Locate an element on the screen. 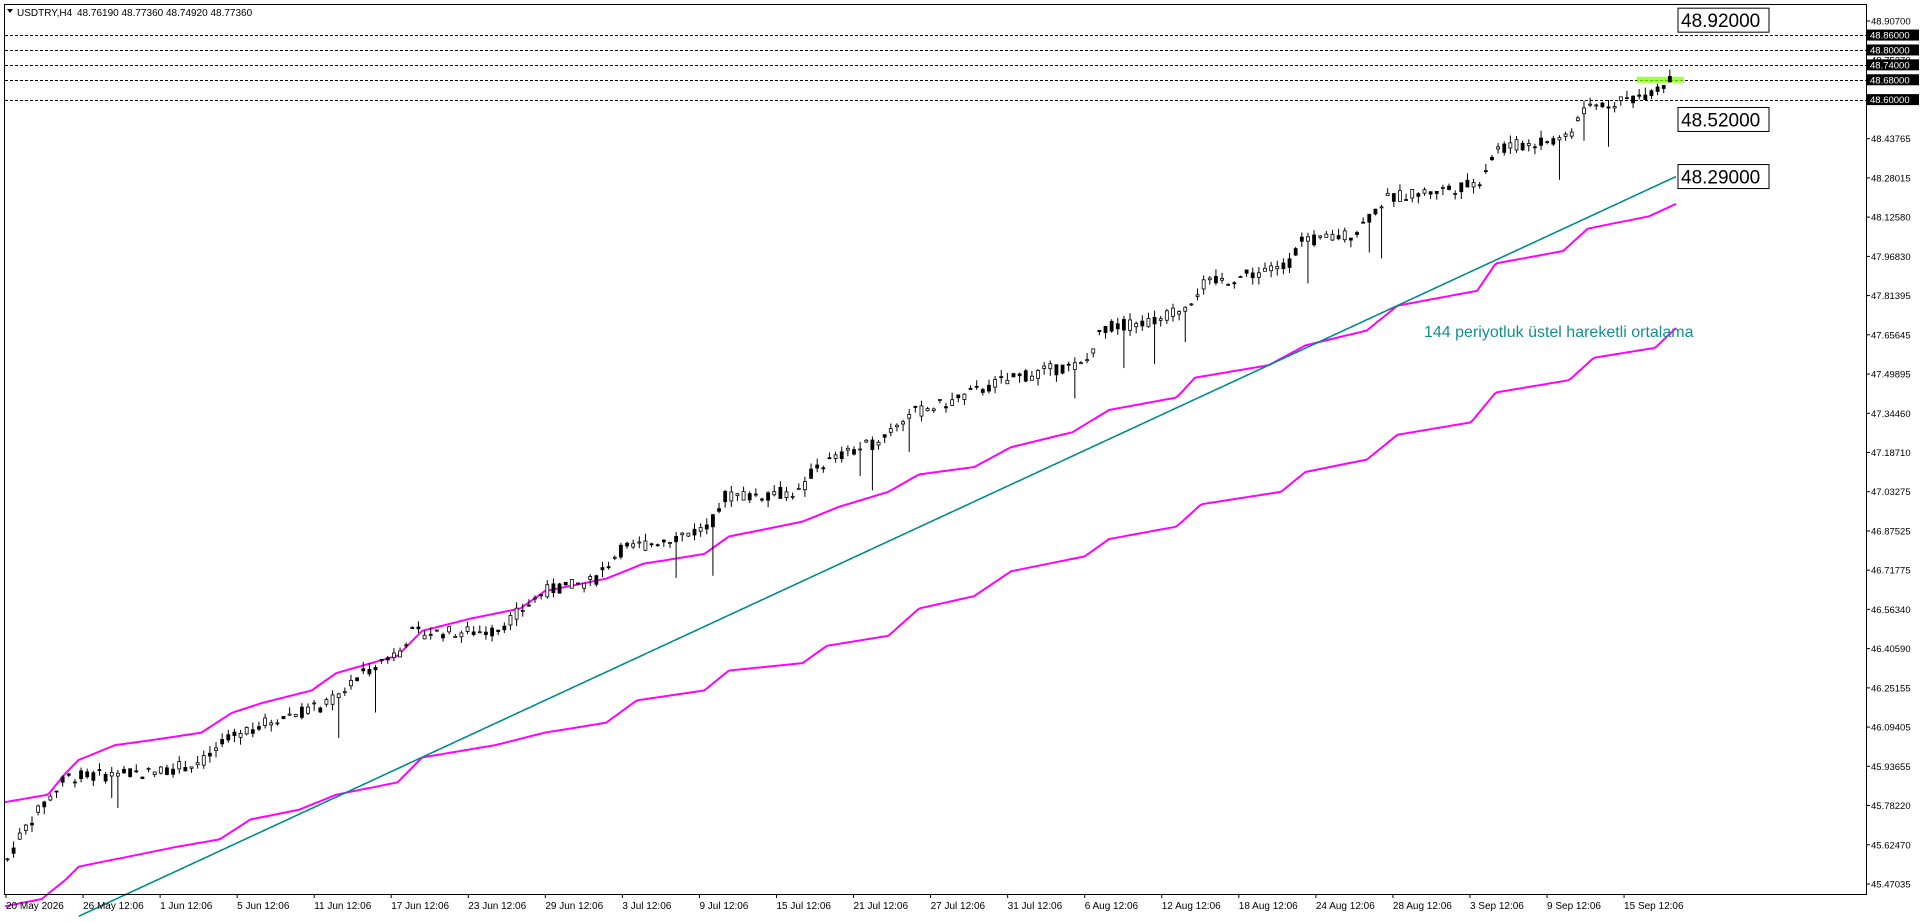  level-price-label: 48.74000 is located at coordinates (1890, 65).